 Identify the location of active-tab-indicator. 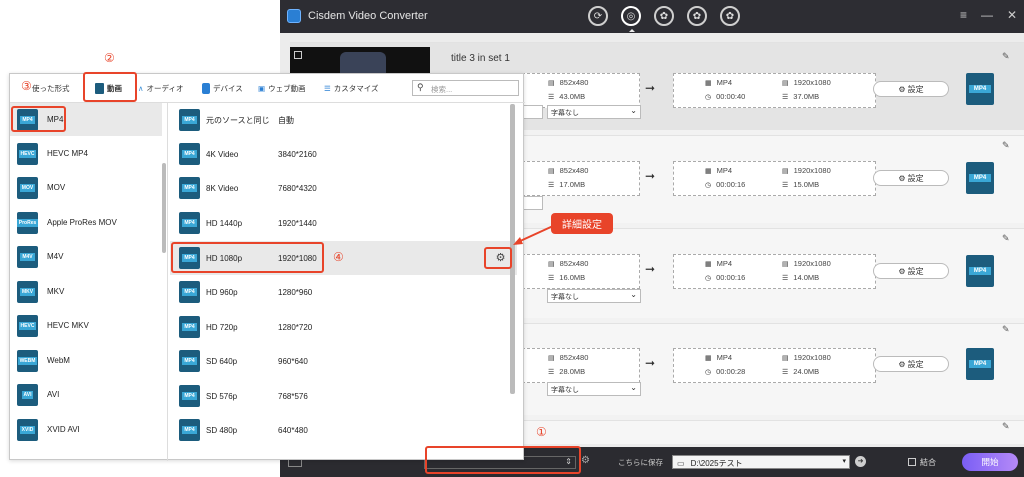
(632, 30).